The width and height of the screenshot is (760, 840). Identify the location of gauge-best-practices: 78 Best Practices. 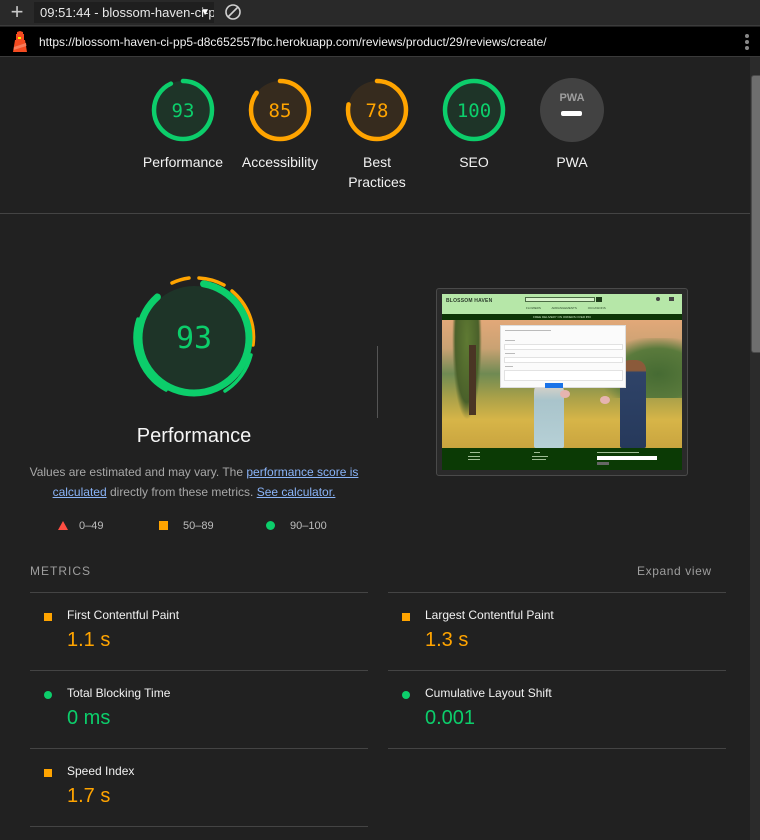
(377, 134).